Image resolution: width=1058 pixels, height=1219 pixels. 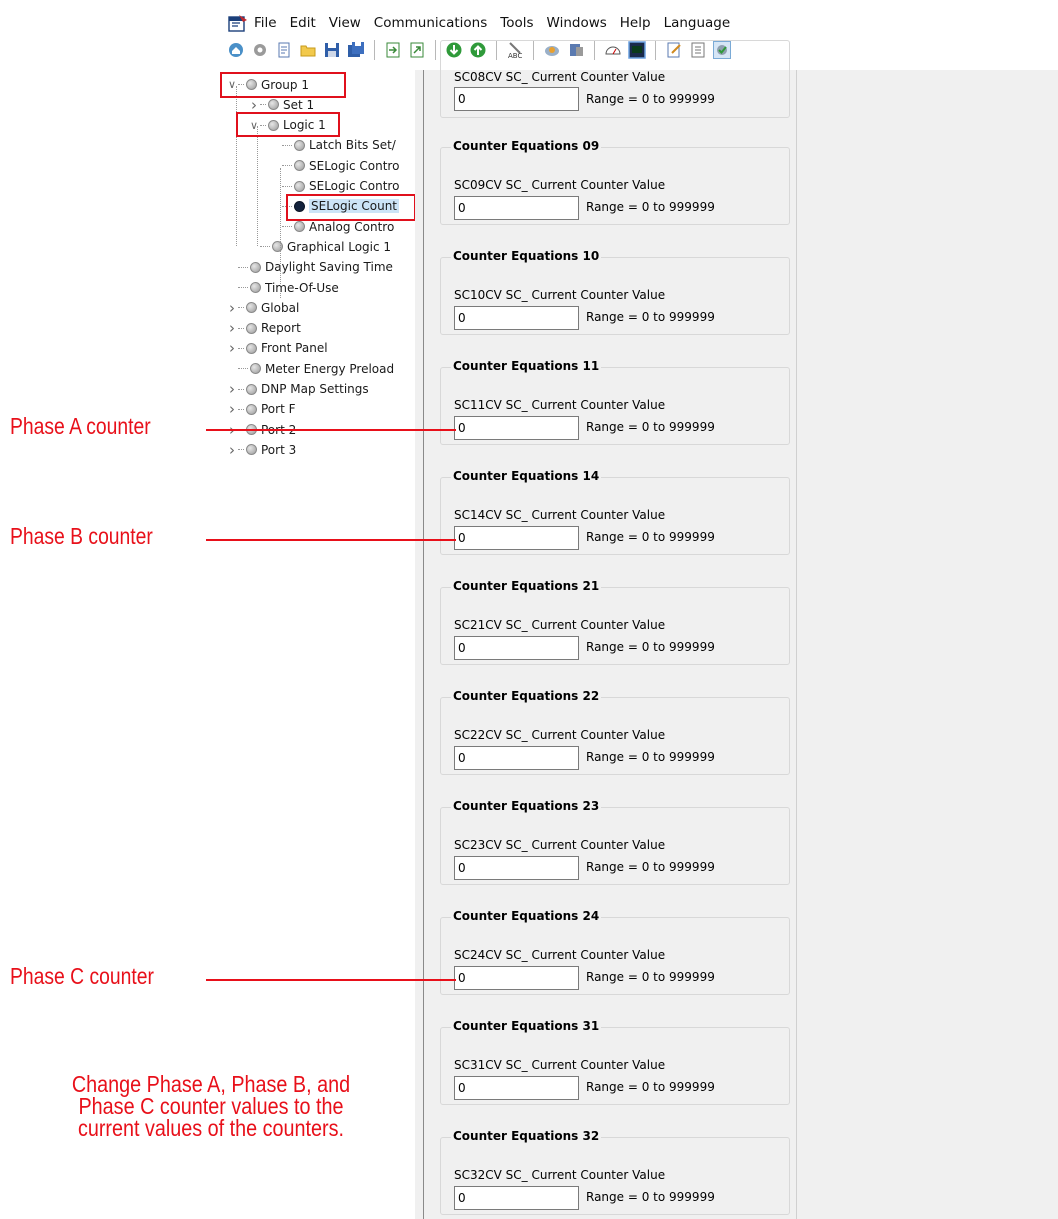 What do you see at coordinates (236, 50) in the screenshot?
I see `home-icon` at bounding box center [236, 50].